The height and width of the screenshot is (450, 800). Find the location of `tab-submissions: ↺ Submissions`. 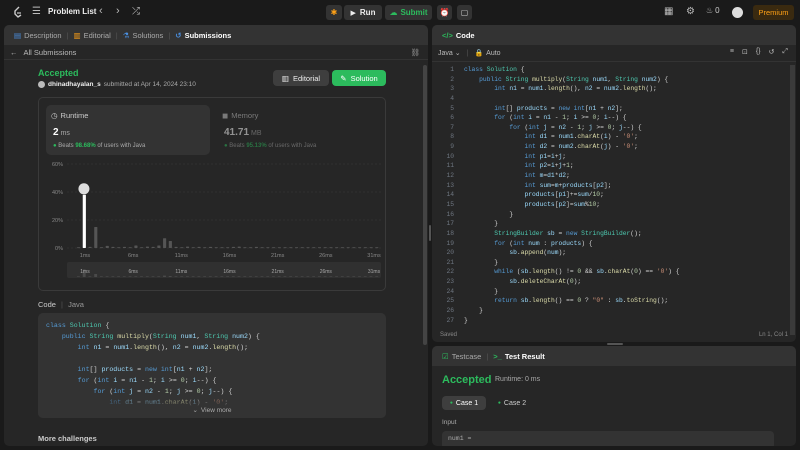

tab-submissions: ↺ Submissions is located at coordinates (203, 35).